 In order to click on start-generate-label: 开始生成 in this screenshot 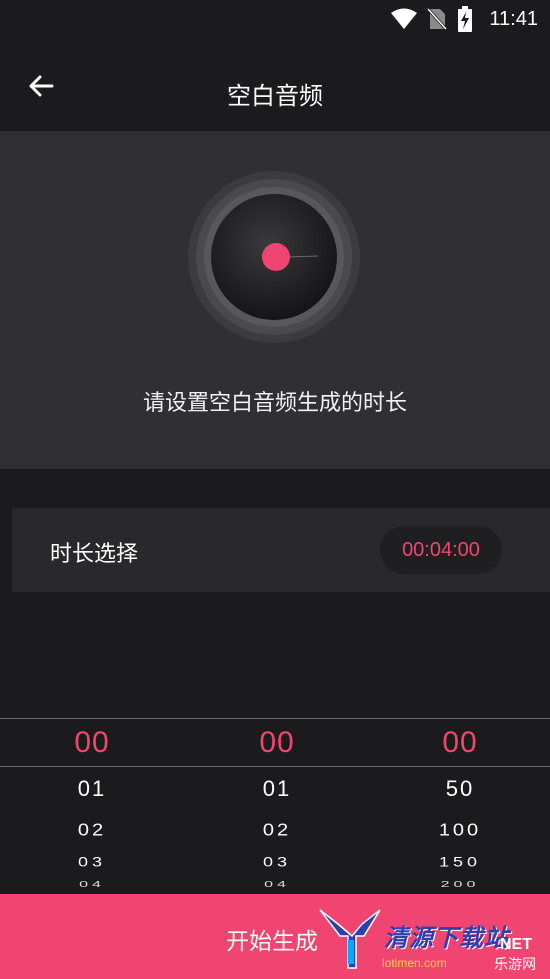, I will do `click(272, 942)`.